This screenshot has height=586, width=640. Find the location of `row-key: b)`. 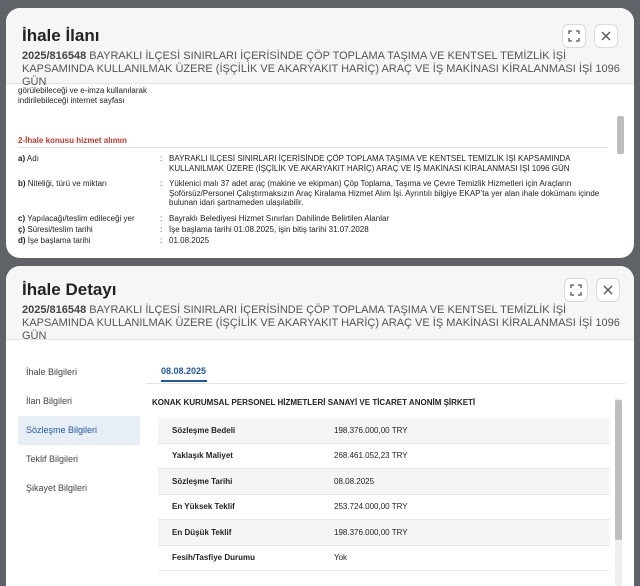

row-key: b) is located at coordinates (22, 183).